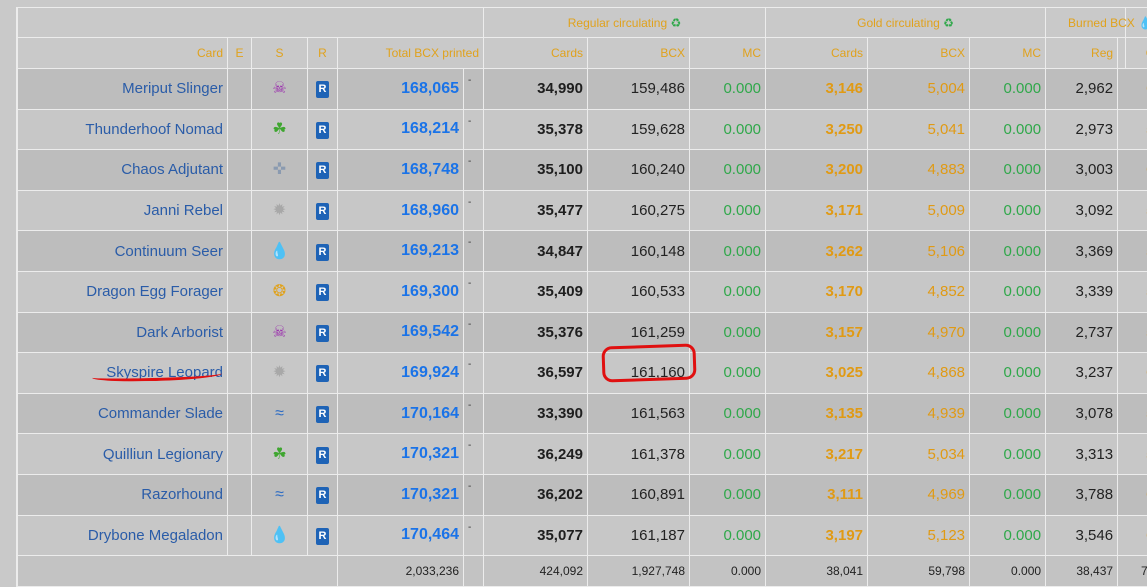 Image resolution: width=1147 pixels, height=587 pixels. Describe the element at coordinates (639, 170) in the screenshot. I see `reg-bcx-cell: 160,240` at that location.